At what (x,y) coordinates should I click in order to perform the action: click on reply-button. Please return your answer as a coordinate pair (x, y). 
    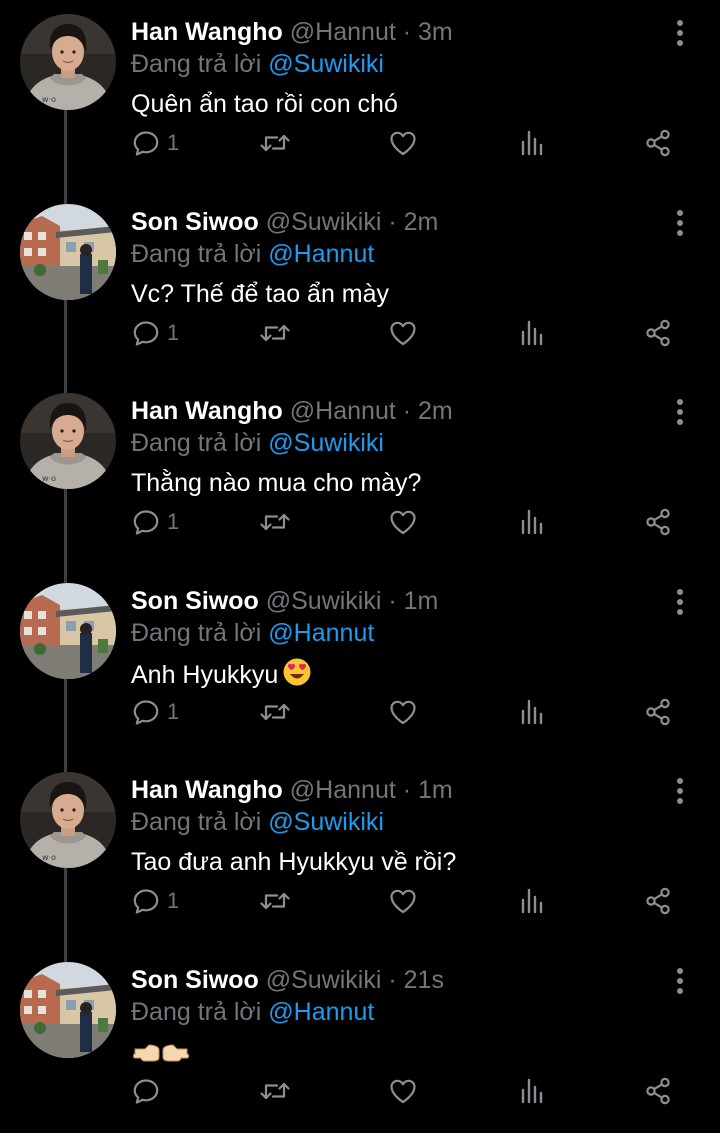
    Looking at the image, I should click on (146, 1091).